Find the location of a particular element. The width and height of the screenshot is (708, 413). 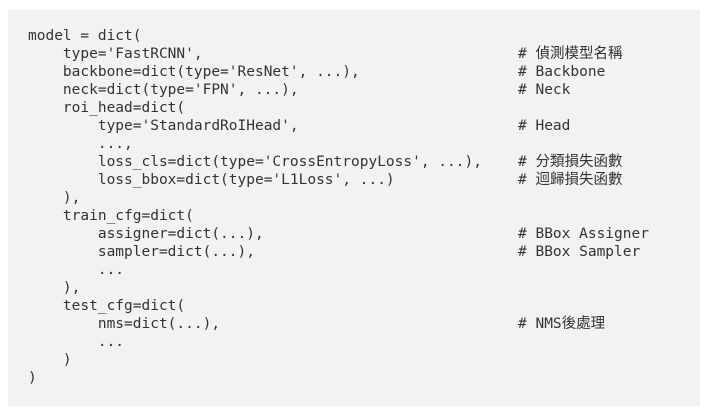

code-line-11: train_cfg=dict( is located at coordinates (354, 216).